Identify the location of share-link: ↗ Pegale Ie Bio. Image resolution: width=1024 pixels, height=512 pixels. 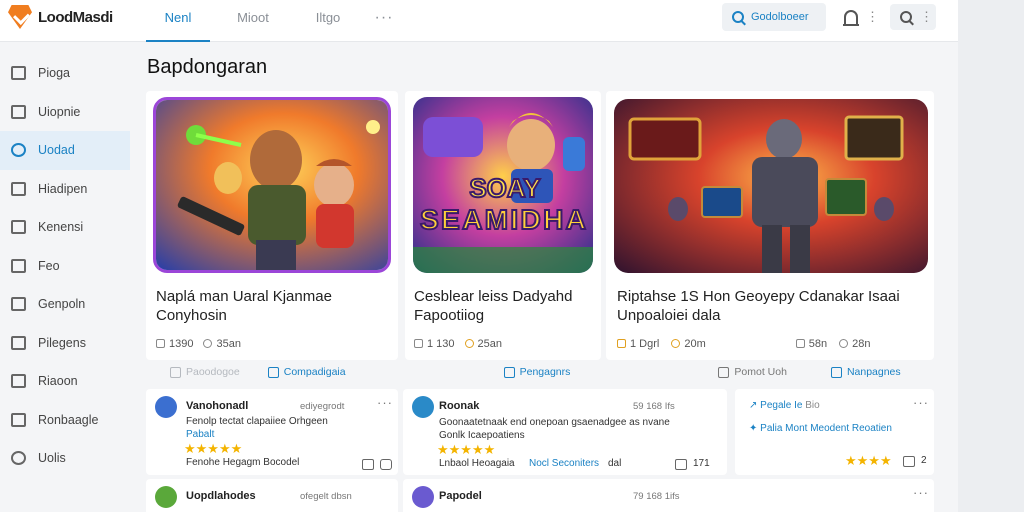
(784, 405).